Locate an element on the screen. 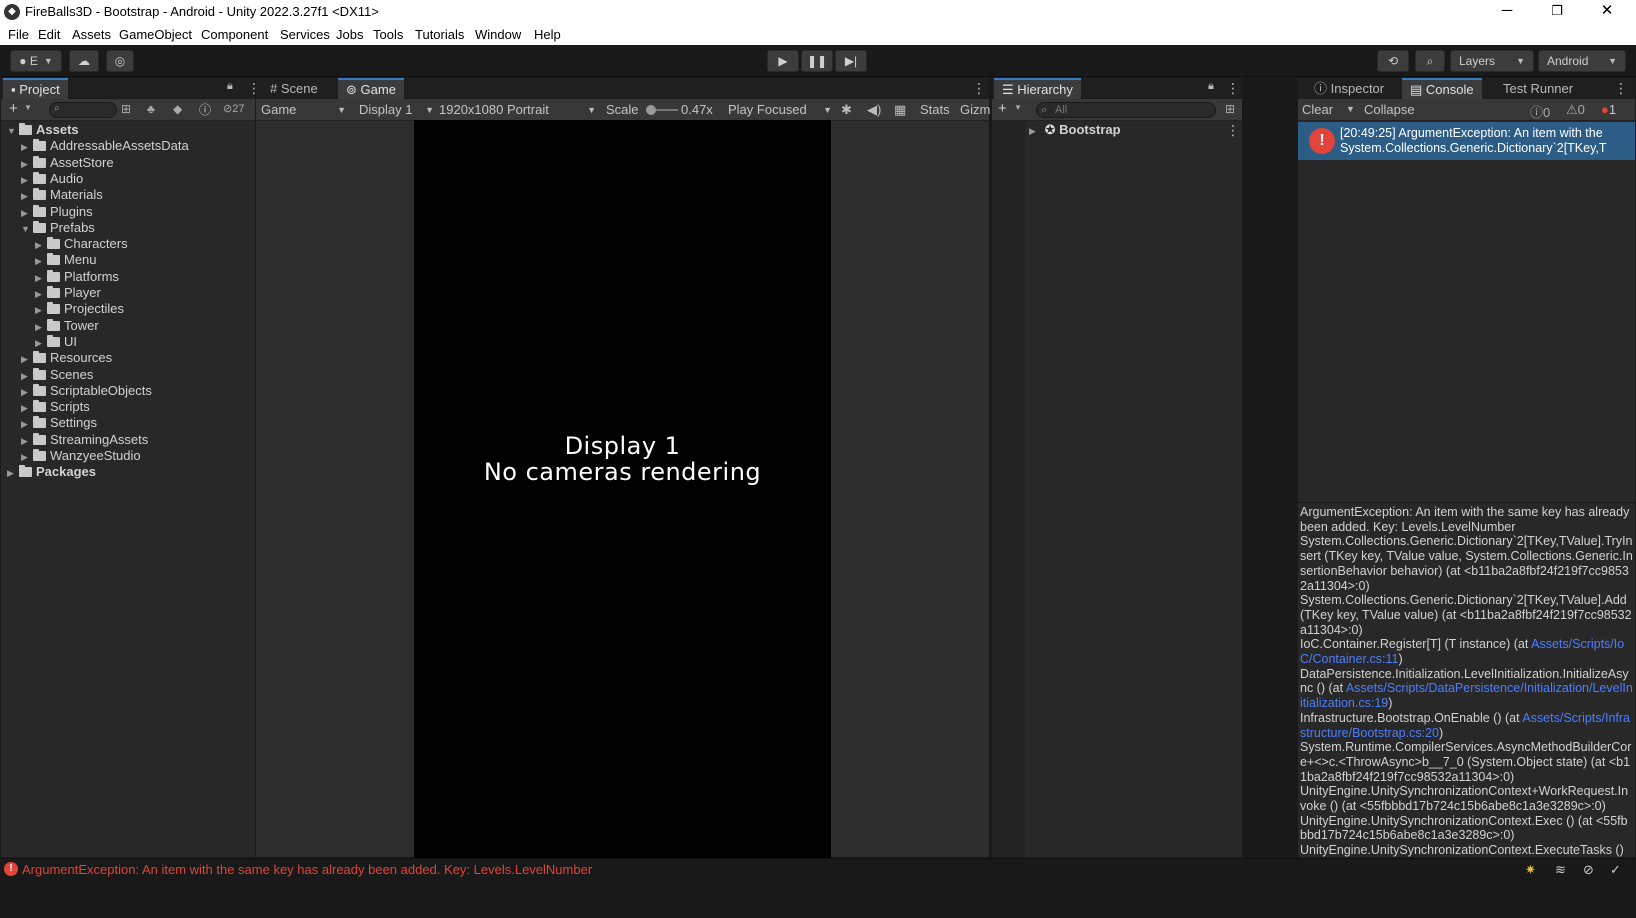 Image resolution: width=1636 pixels, height=918 pixels. gizmos-button: Gizm is located at coordinates (975, 109).